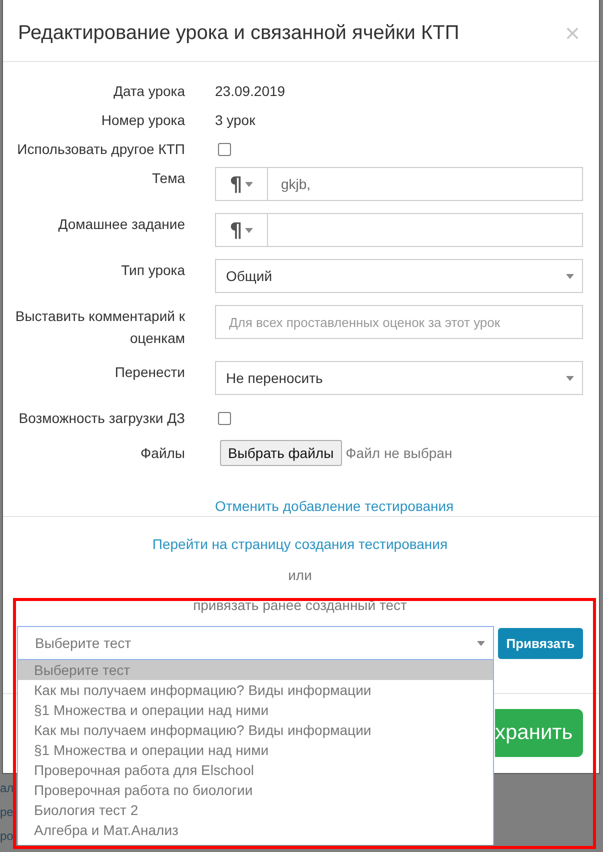  What do you see at coordinates (281, 453) in the screenshot?
I see `choose-files-button: Выбрать файлы` at bounding box center [281, 453].